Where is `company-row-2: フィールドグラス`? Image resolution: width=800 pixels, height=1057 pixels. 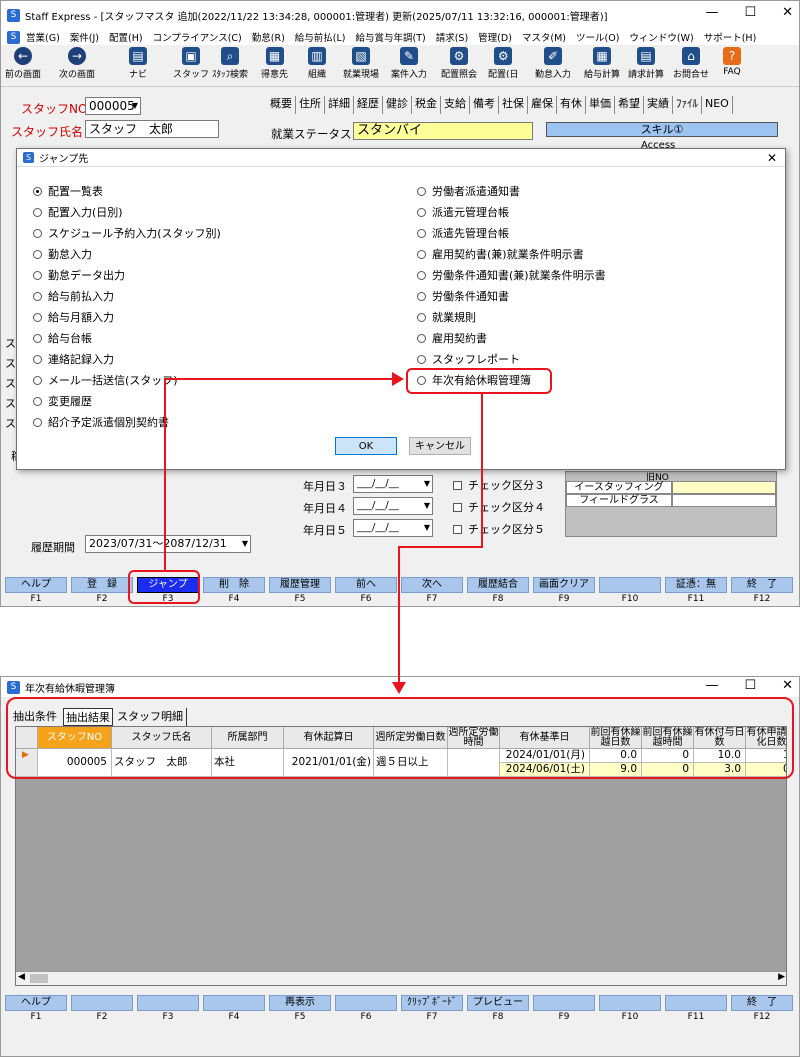 company-row-2: フィールドグラス is located at coordinates (619, 500).